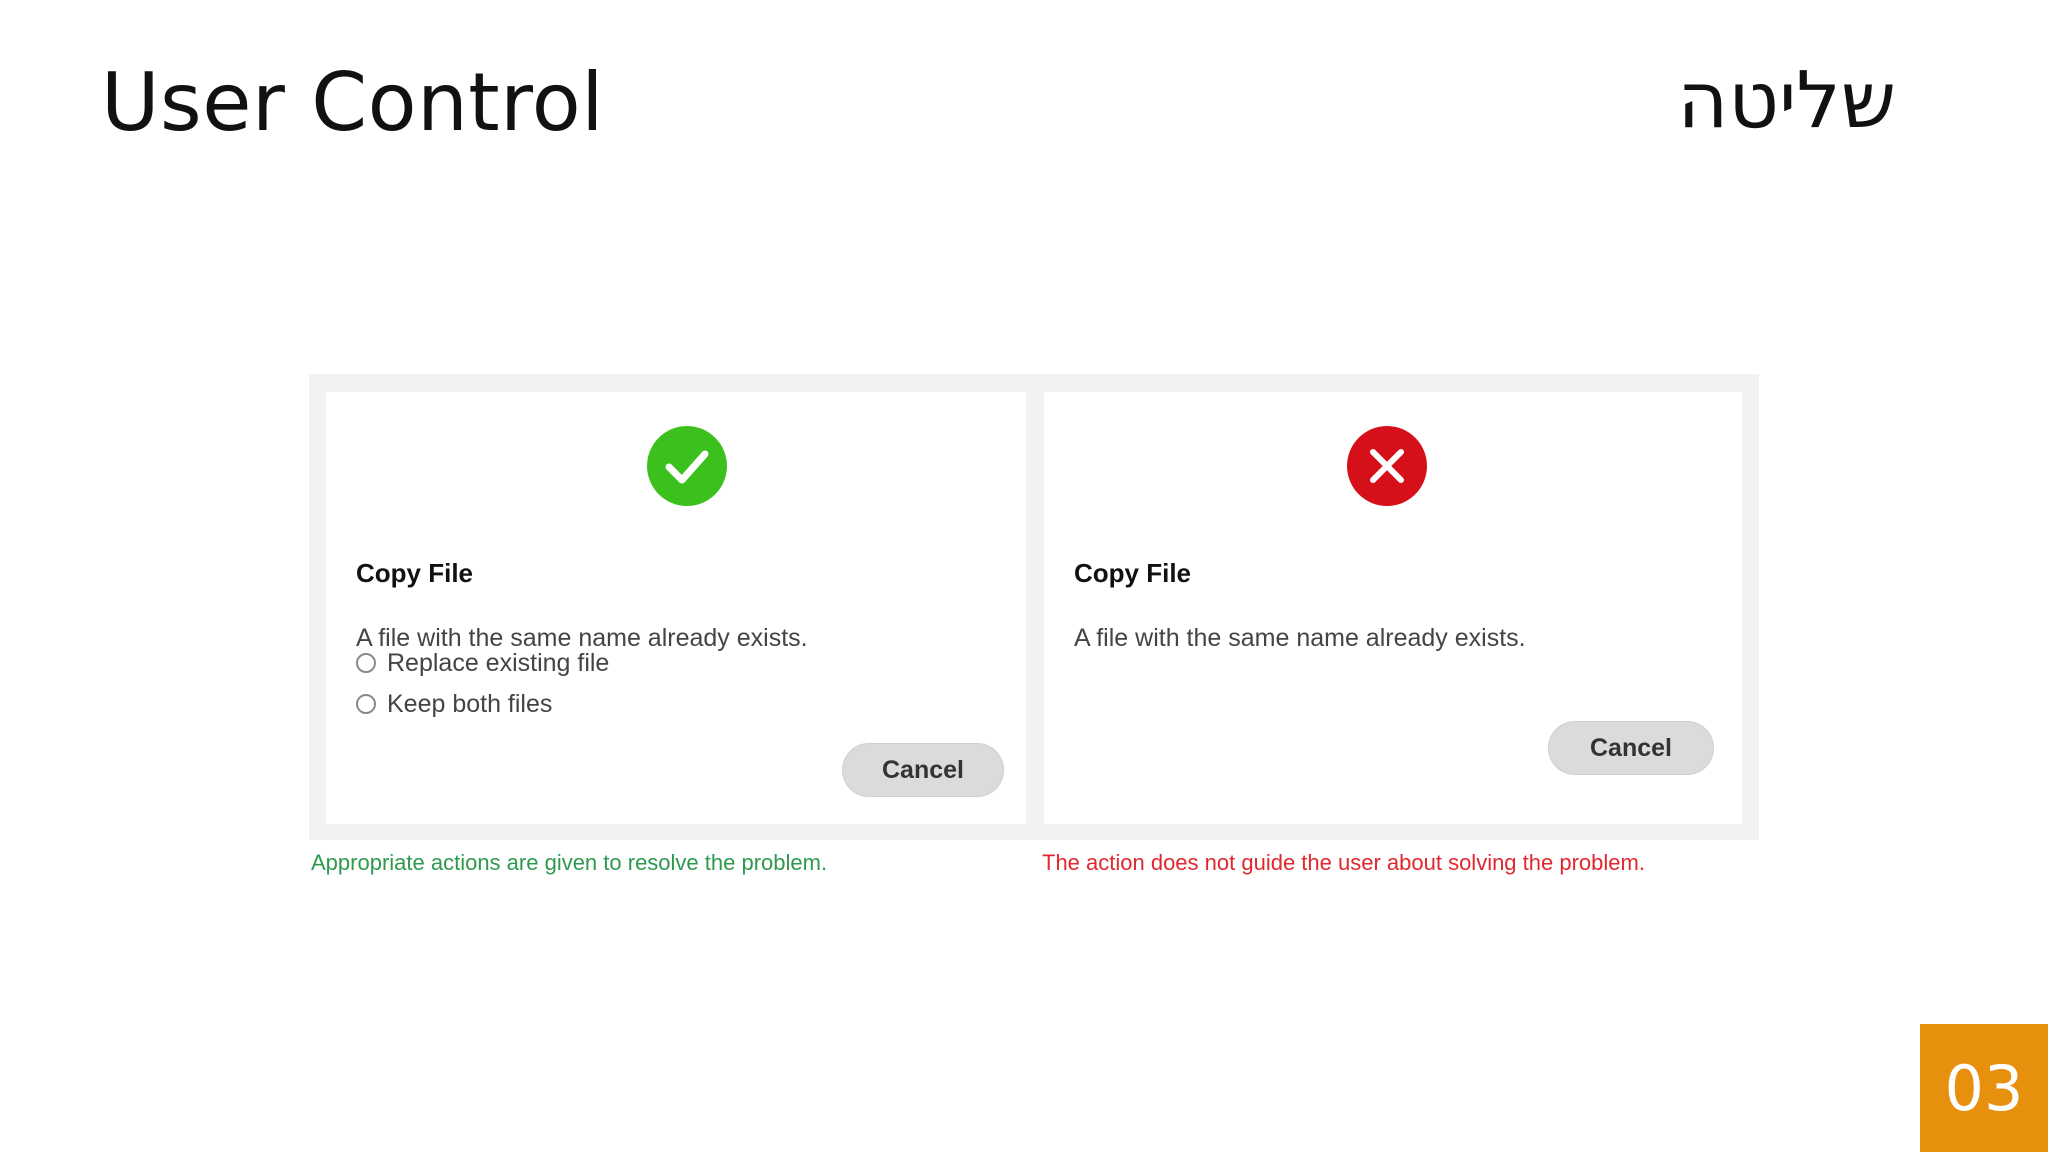  I want to click on option-label: Replace existing file, so click(498, 662).